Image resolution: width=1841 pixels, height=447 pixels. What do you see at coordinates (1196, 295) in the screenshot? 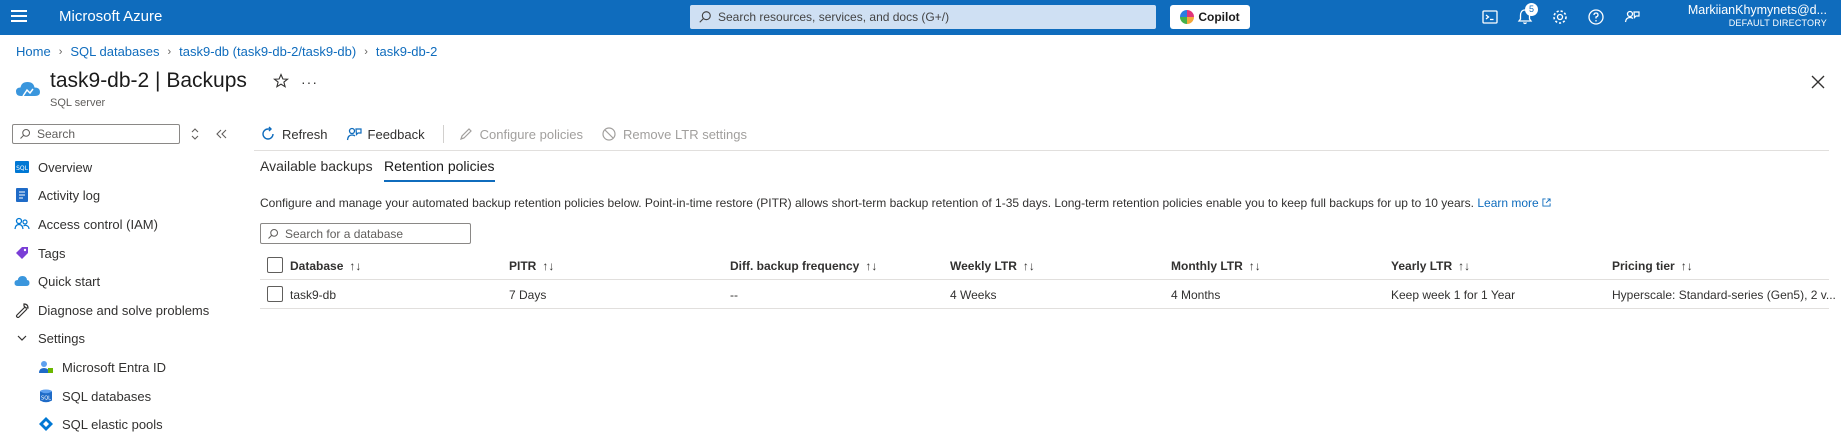
I see `cell-monthly-ltr: 4 Months` at bounding box center [1196, 295].